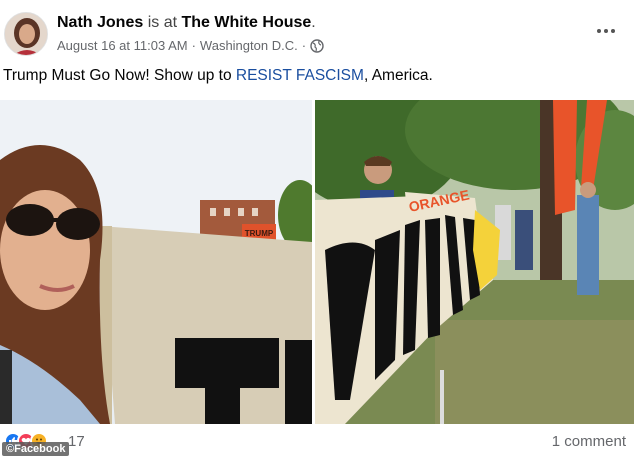 The width and height of the screenshot is (634, 459). What do you see at coordinates (100, 22) in the screenshot?
I see `author-name: Nath Jones` at bounding box center [100, 22].